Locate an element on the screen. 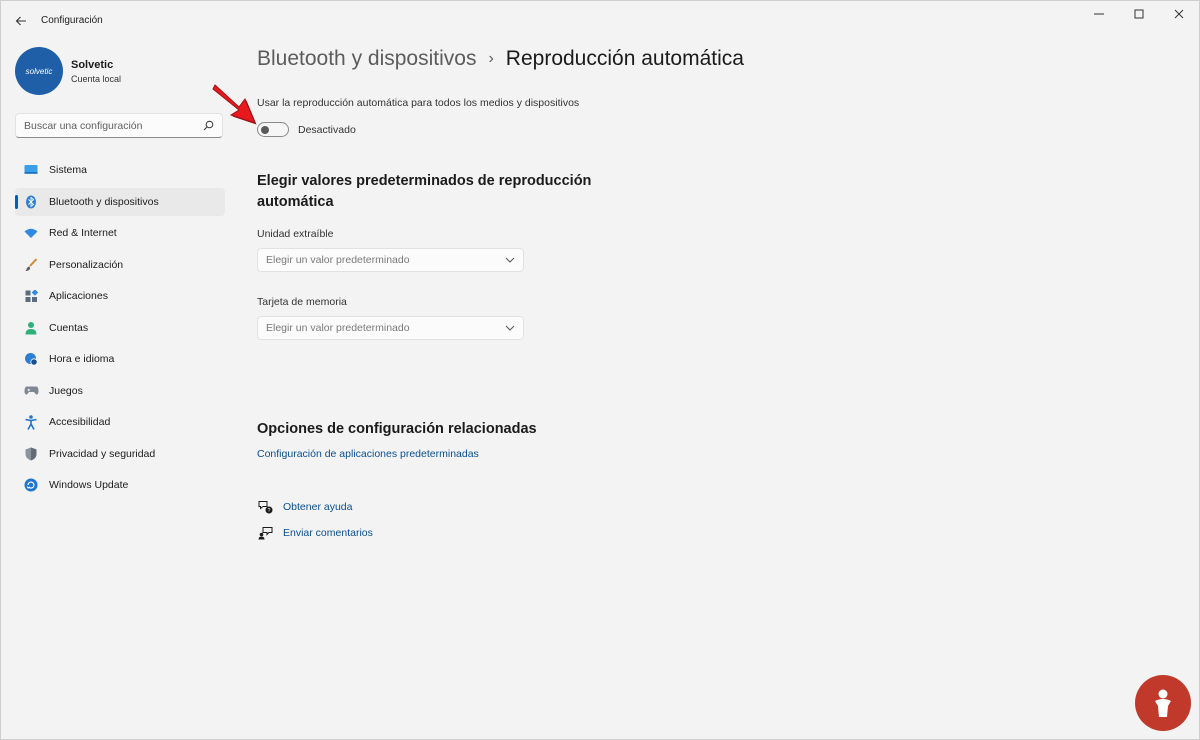  sidebar-item-windows-update: Windows Update is located at coordinates (120, 485).